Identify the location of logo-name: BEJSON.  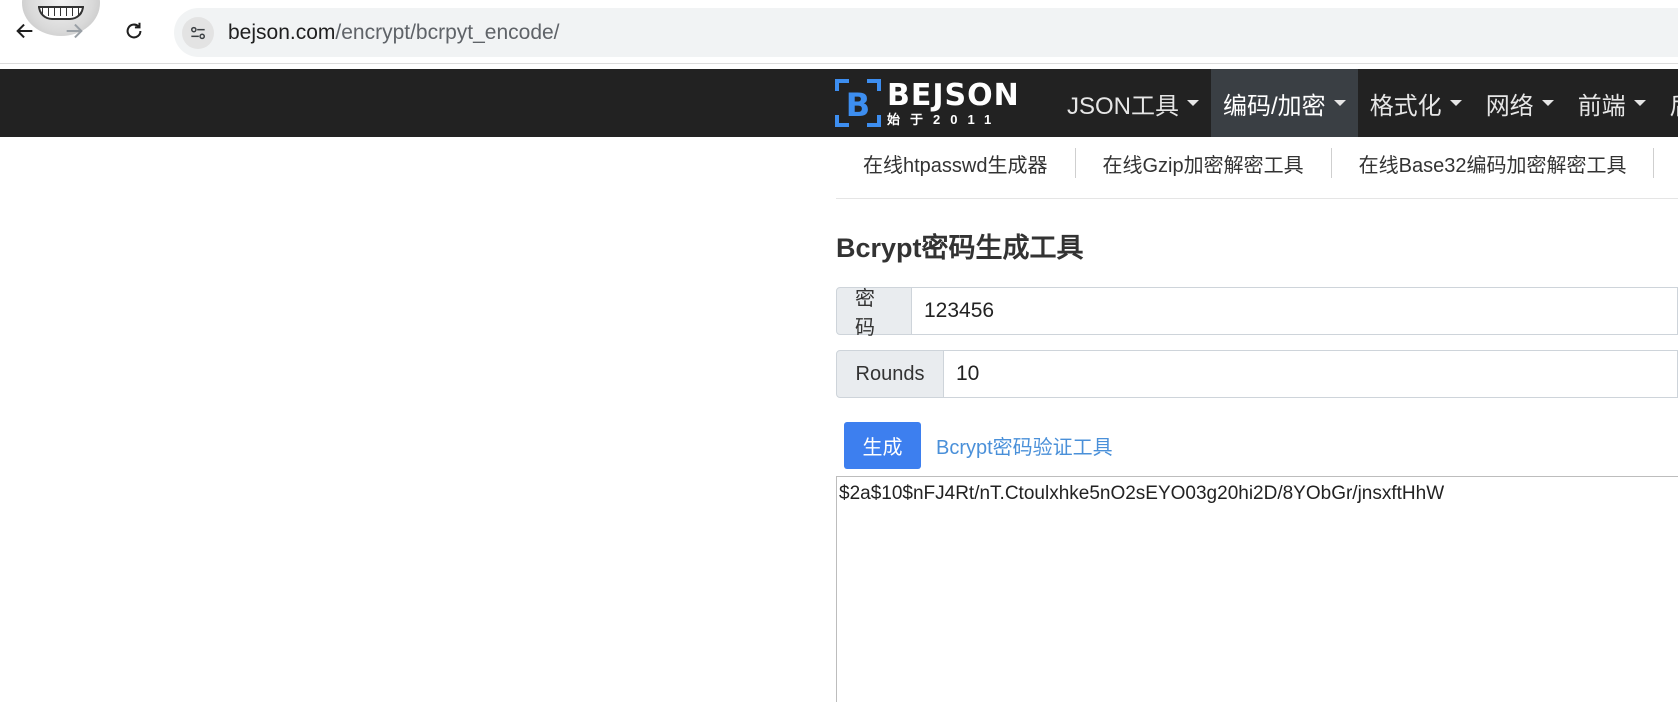
(953, 95).